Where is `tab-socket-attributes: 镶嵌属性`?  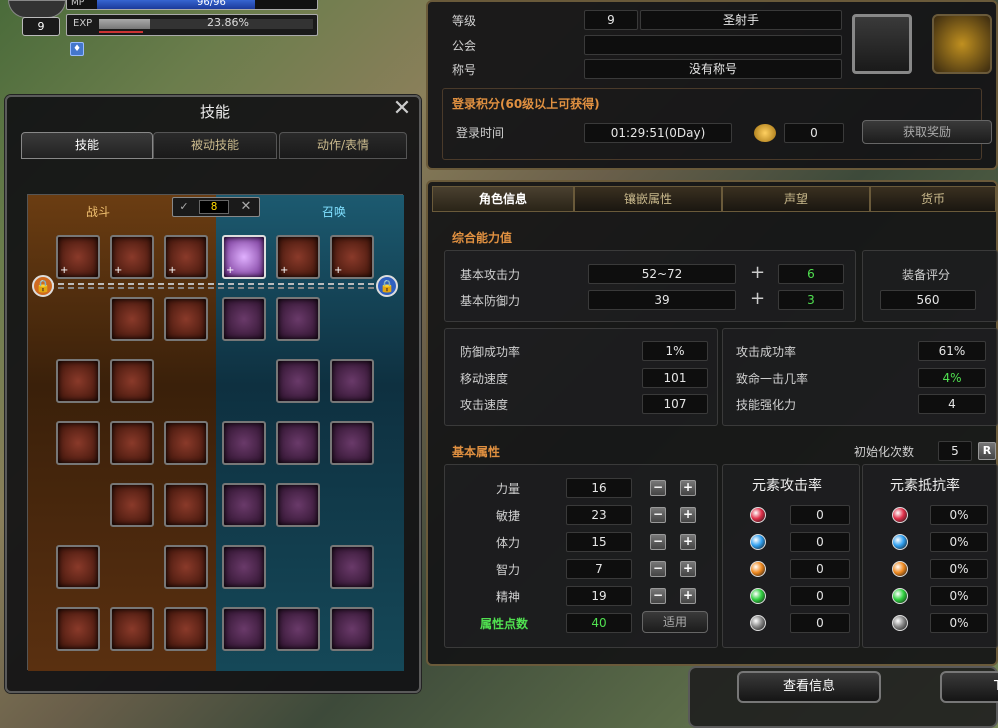 tab-socket-attributes: 镶嵌属性 is located at coordinates (648, 199).